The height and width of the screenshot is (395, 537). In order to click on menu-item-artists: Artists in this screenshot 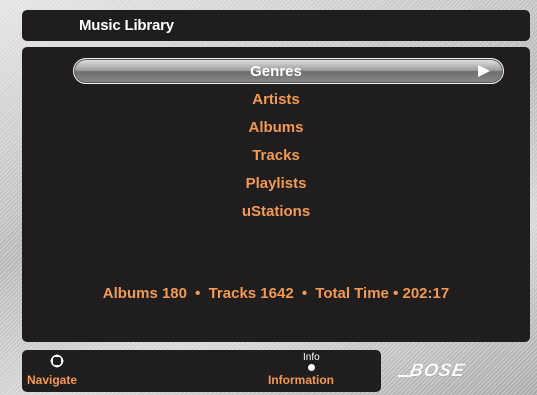, I will do `click(276, 99)`.